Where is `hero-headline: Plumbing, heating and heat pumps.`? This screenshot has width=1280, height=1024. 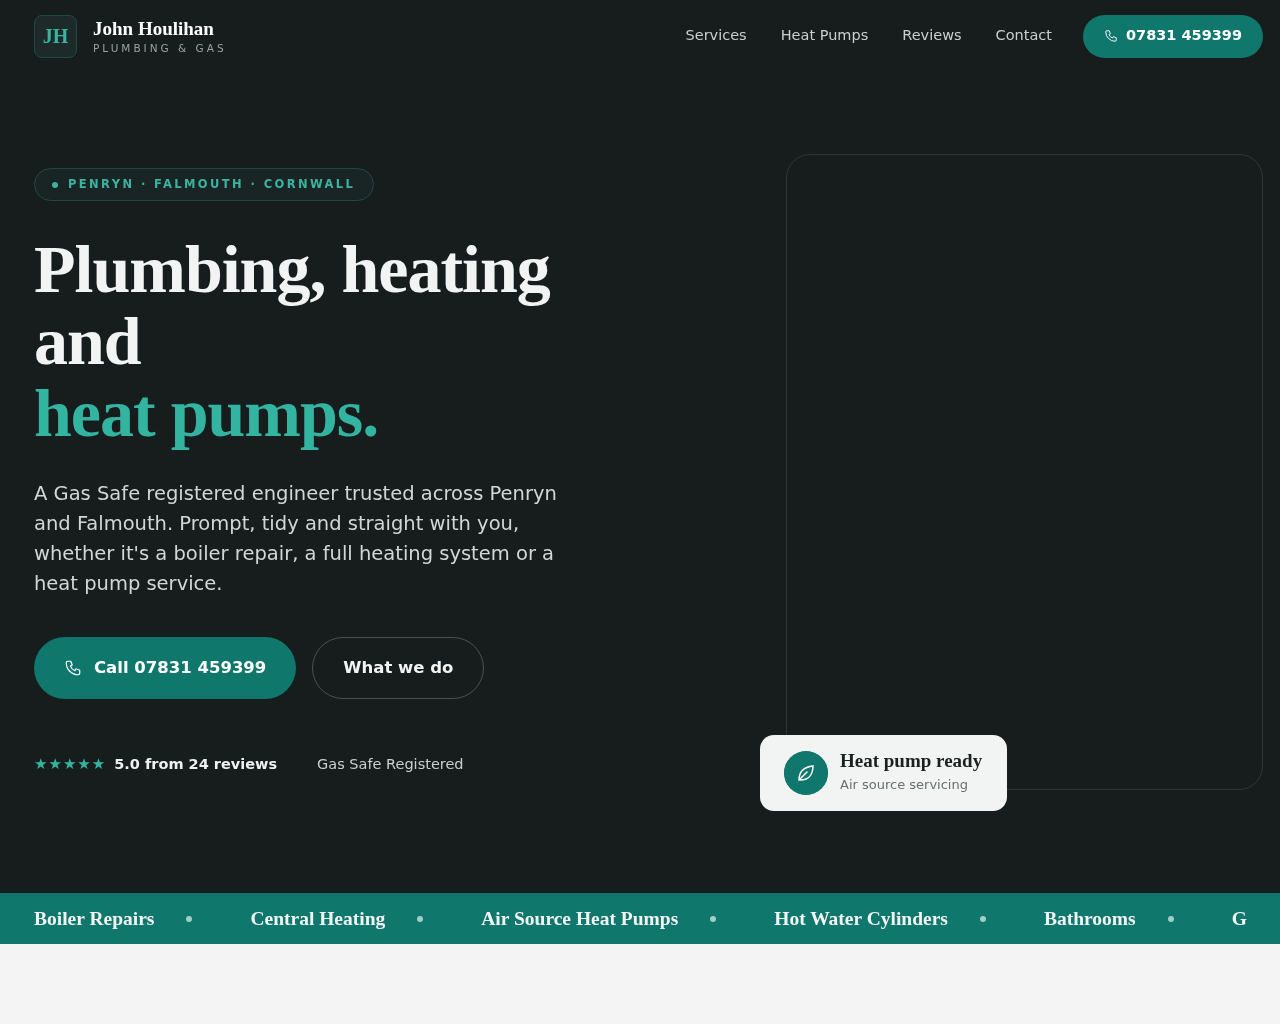 hero-headline: Plumbing, heating and heat pumps. is located at coordinates (292, 341).